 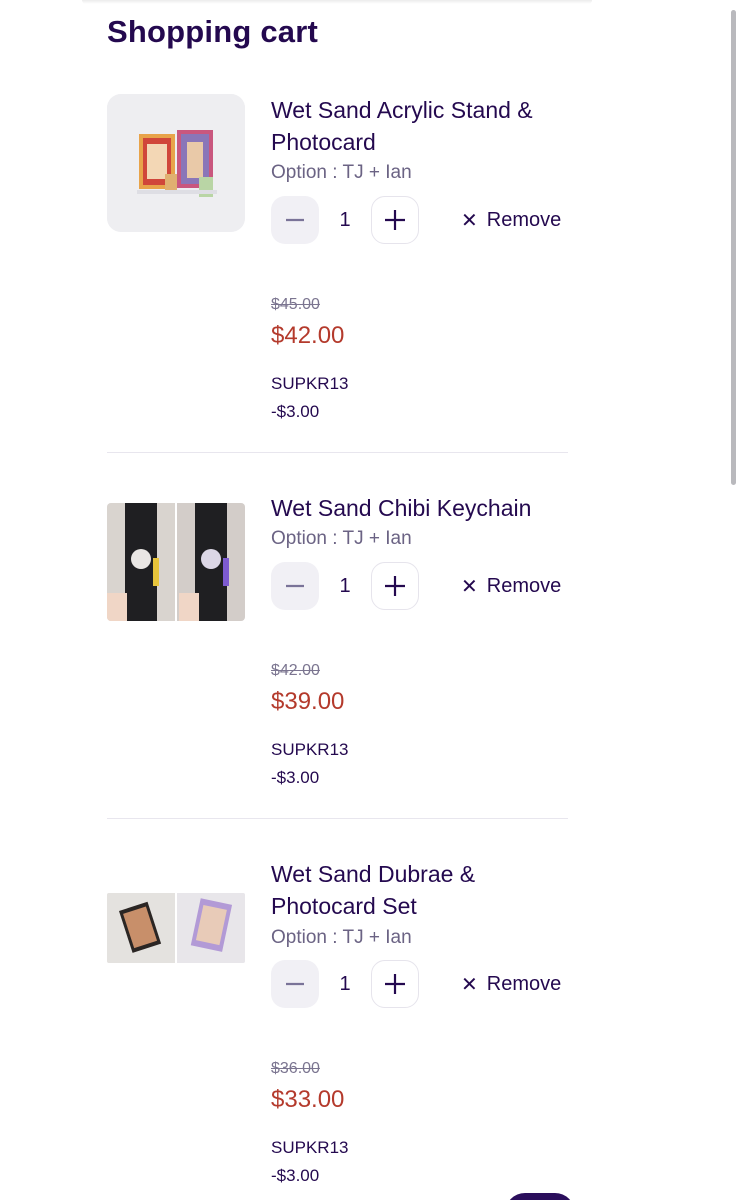 What do you see at coordinates (308, 1099) in the screenshot?
I see `sale-price: $33.00` at bounding box center [308, 1099].